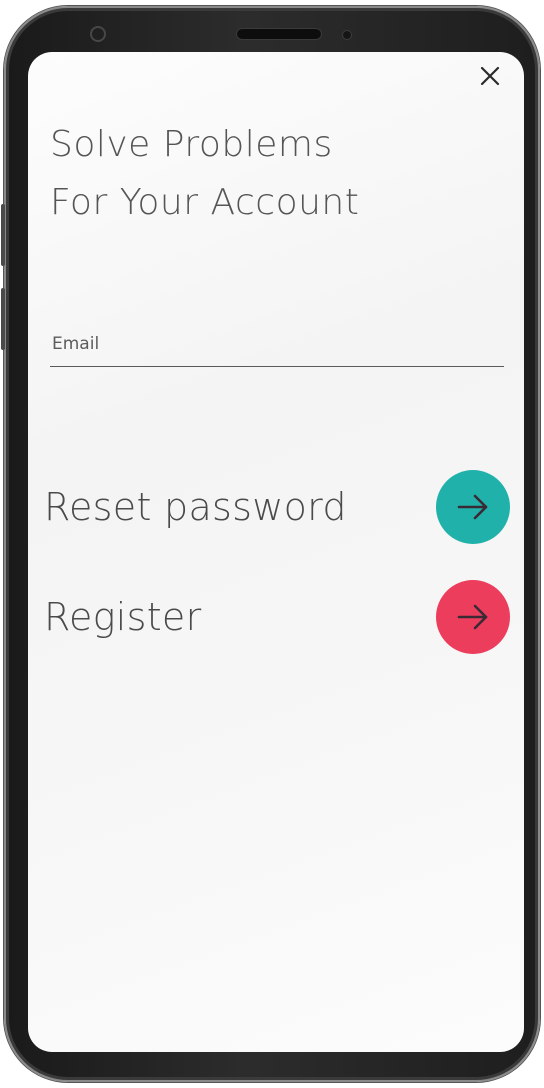  I want to click on reset-password-label: Reset password, so click(195, 507).